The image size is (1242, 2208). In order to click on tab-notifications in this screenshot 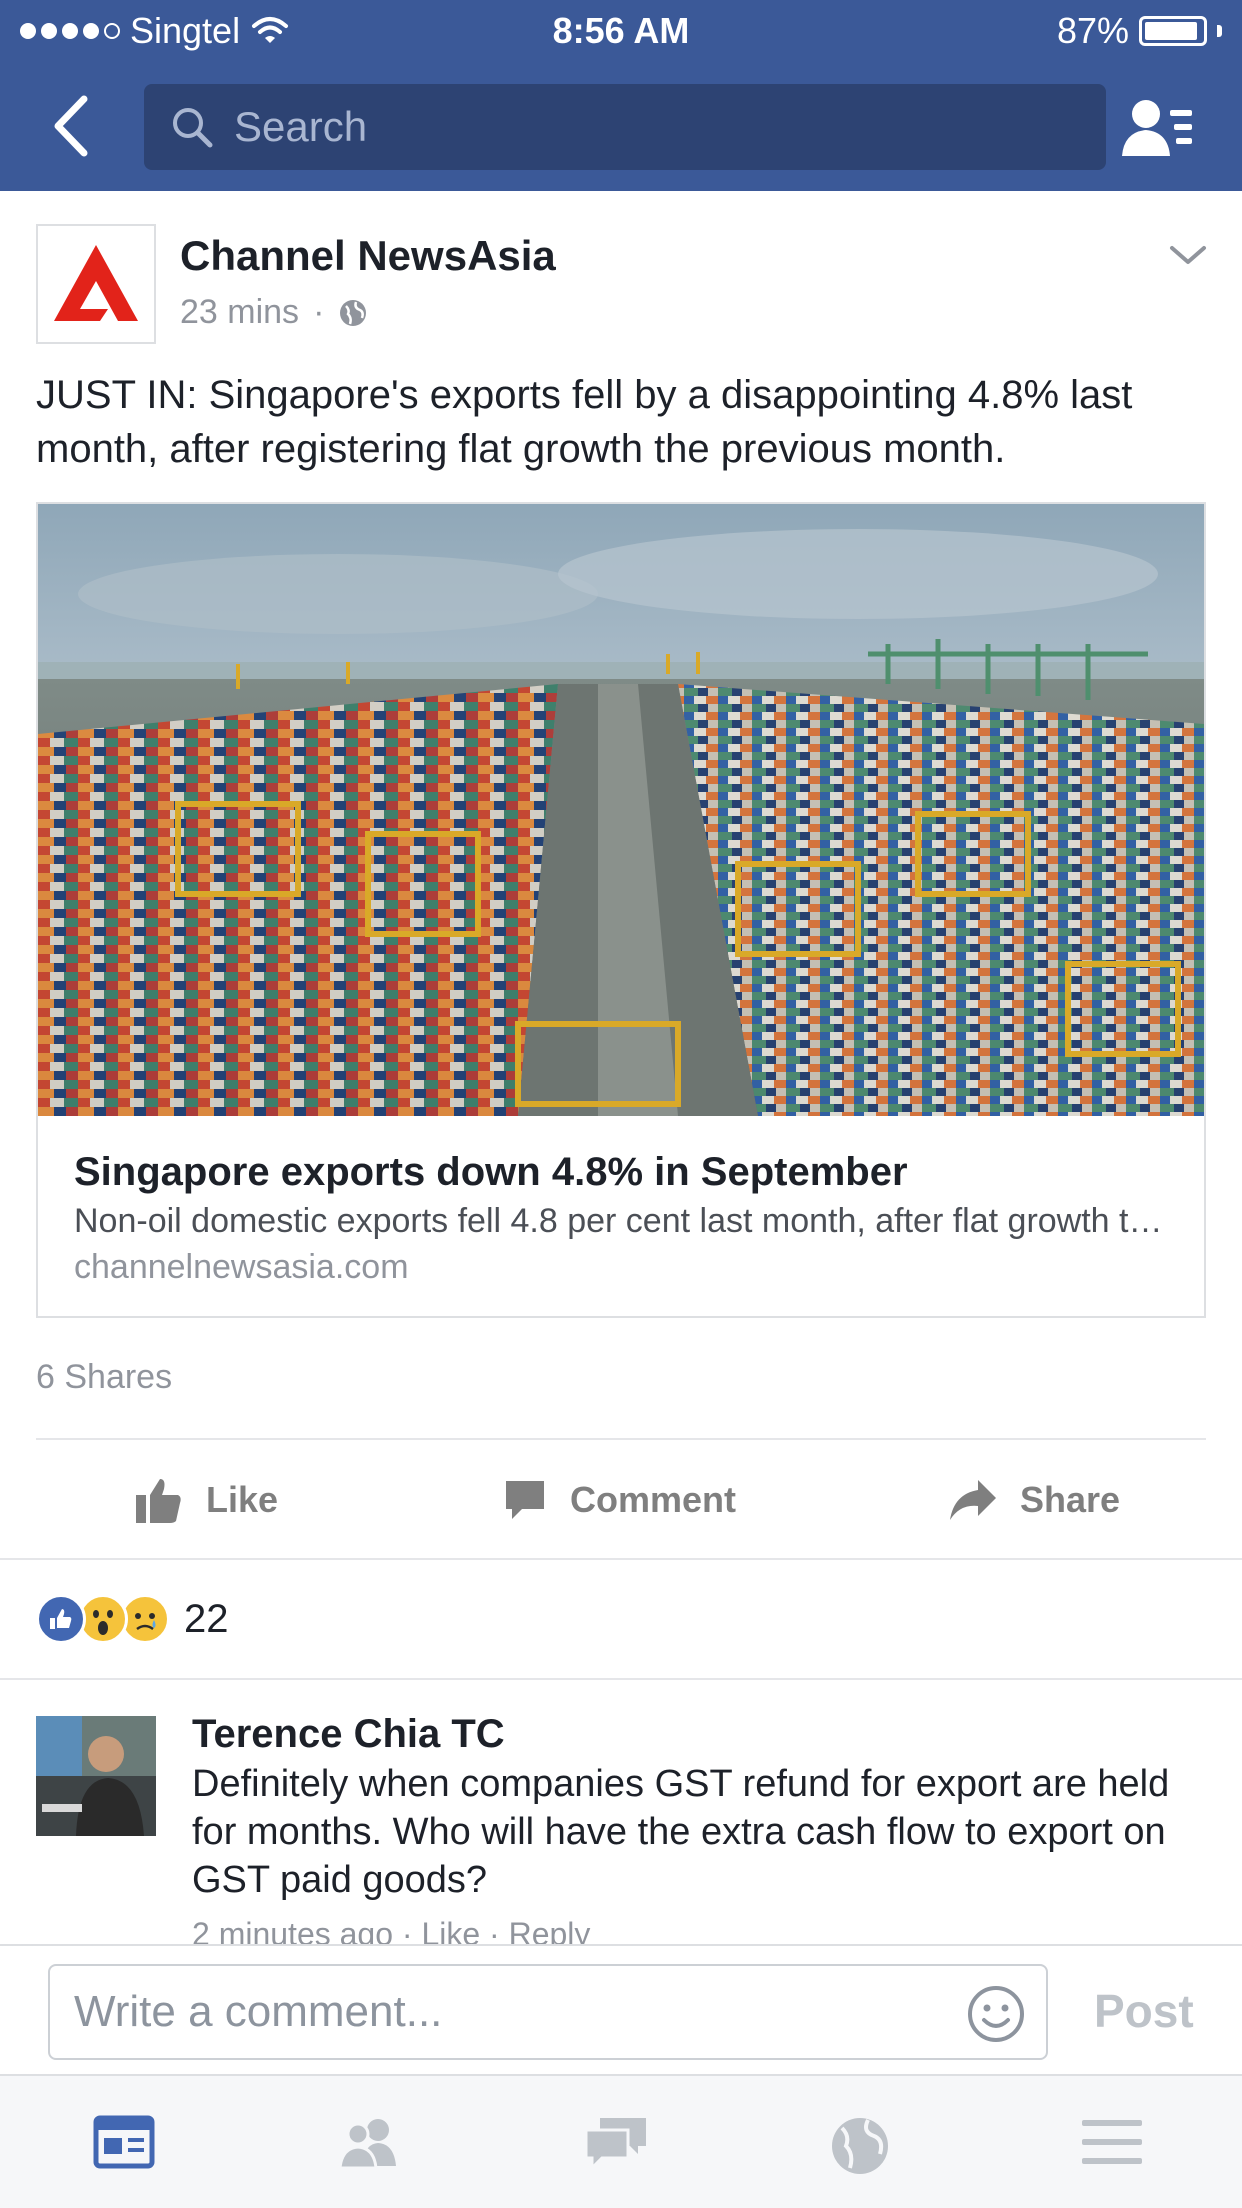, I will do `click(860, 2144)`.